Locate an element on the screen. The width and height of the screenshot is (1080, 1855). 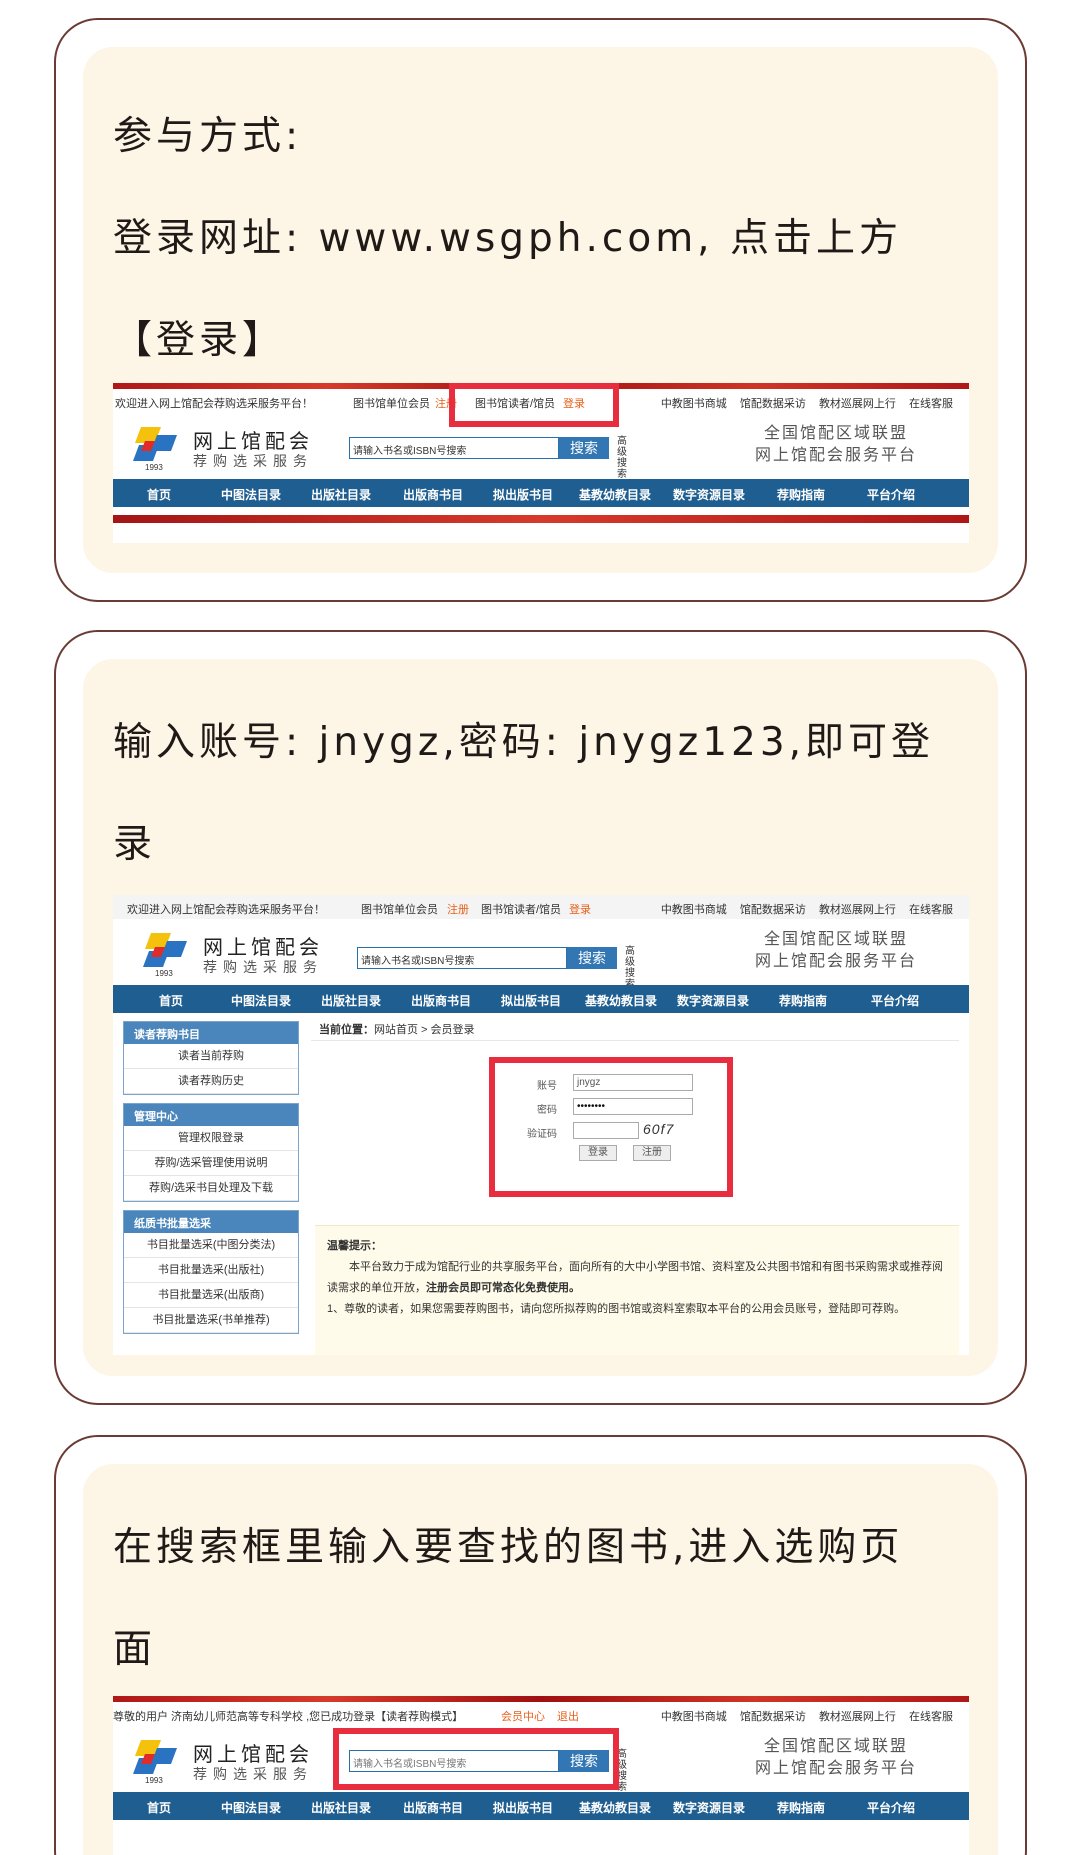
sidebar-head-reader: 读者荐购书目 is located at coordinates (211, 1033).